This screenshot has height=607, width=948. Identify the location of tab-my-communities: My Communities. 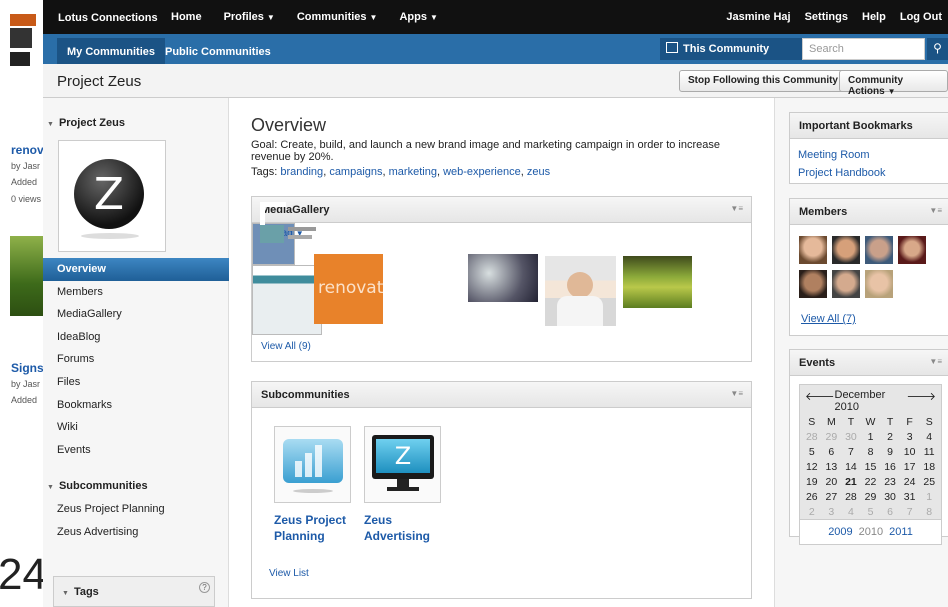
(111, 51).